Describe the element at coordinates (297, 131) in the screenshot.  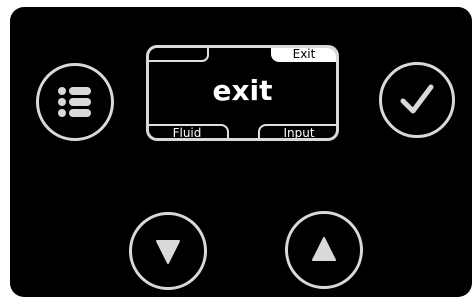
I see `display-tab-input: Input` at that location.